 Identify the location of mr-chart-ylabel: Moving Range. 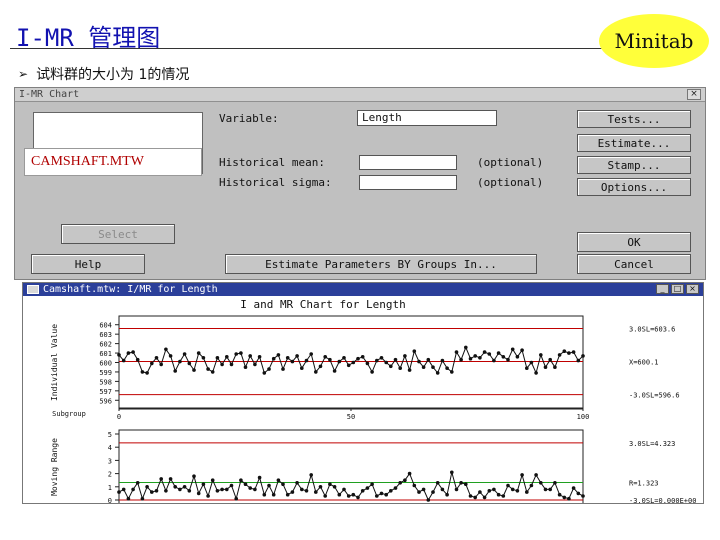
(54, 467).